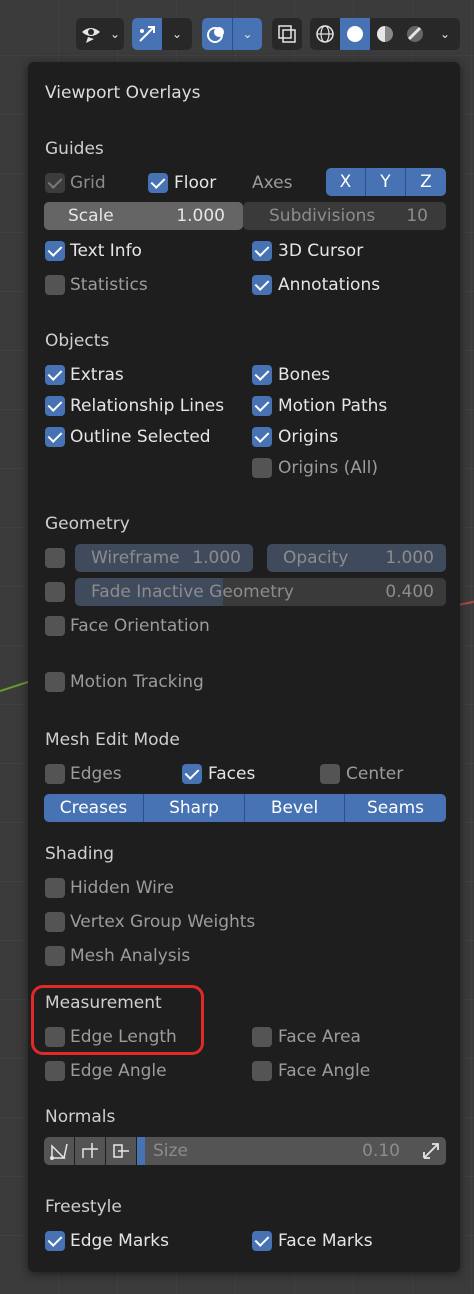 This screenshot has width=474, height=1294. What do you see at coordinates (55, 406) in the screenshot?
I see `relationship-lines-checkbox` at bounding box center [55, 406].